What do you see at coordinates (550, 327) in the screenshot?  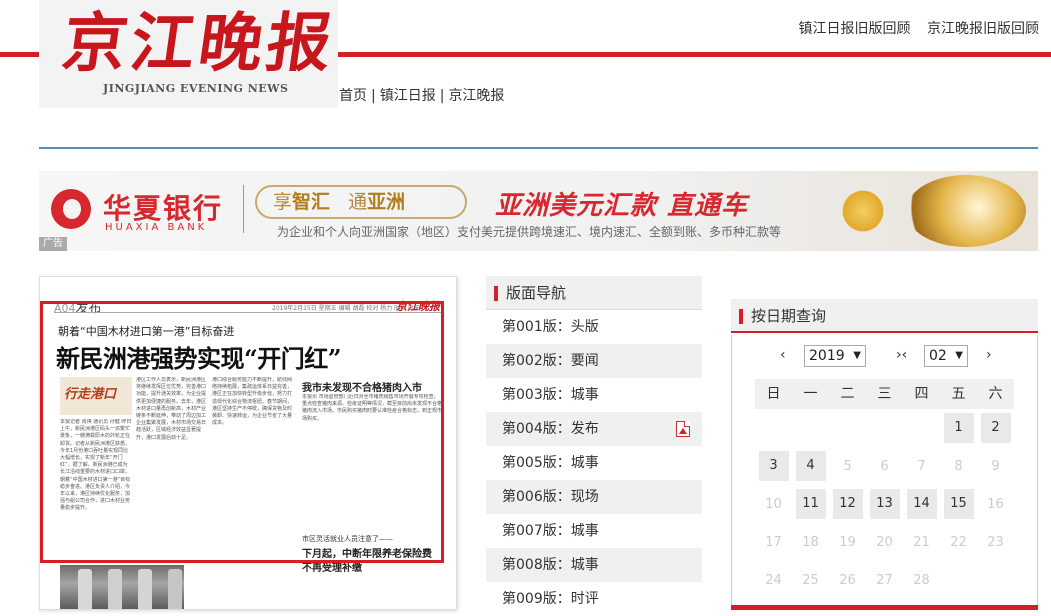 I see `section-nav-label: 第001版：头版` at bounding box center [550, 327].